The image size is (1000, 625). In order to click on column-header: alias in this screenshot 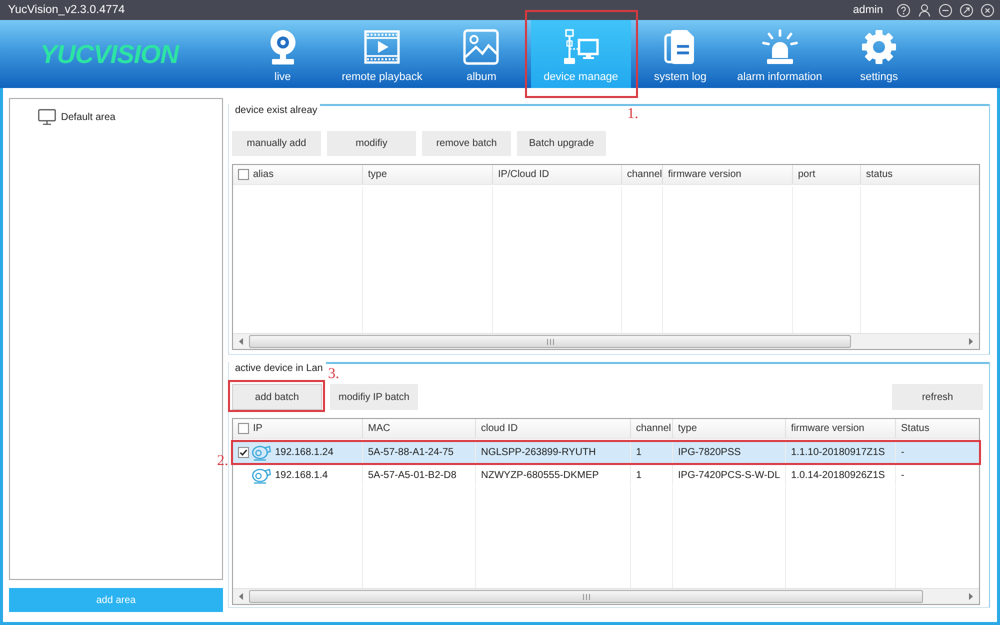, I will do `click(263, 174)`.